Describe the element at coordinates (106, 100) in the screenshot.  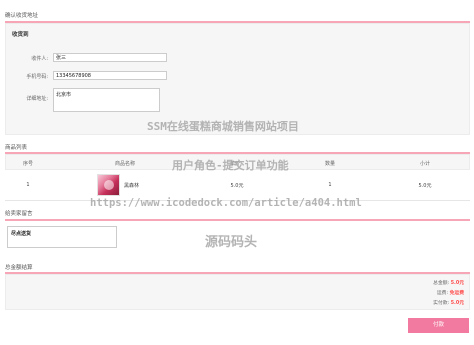
I see `detail-address-textarea: 北京市` at that location.